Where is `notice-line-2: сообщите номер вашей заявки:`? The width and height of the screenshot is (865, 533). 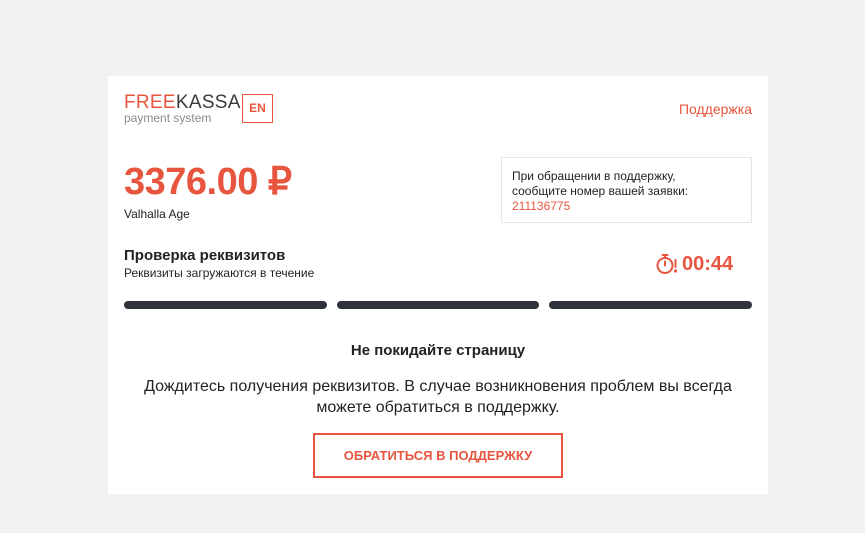 notice-line-2: сообщите номер вашей заявки: is located at coordinates (600, 191).